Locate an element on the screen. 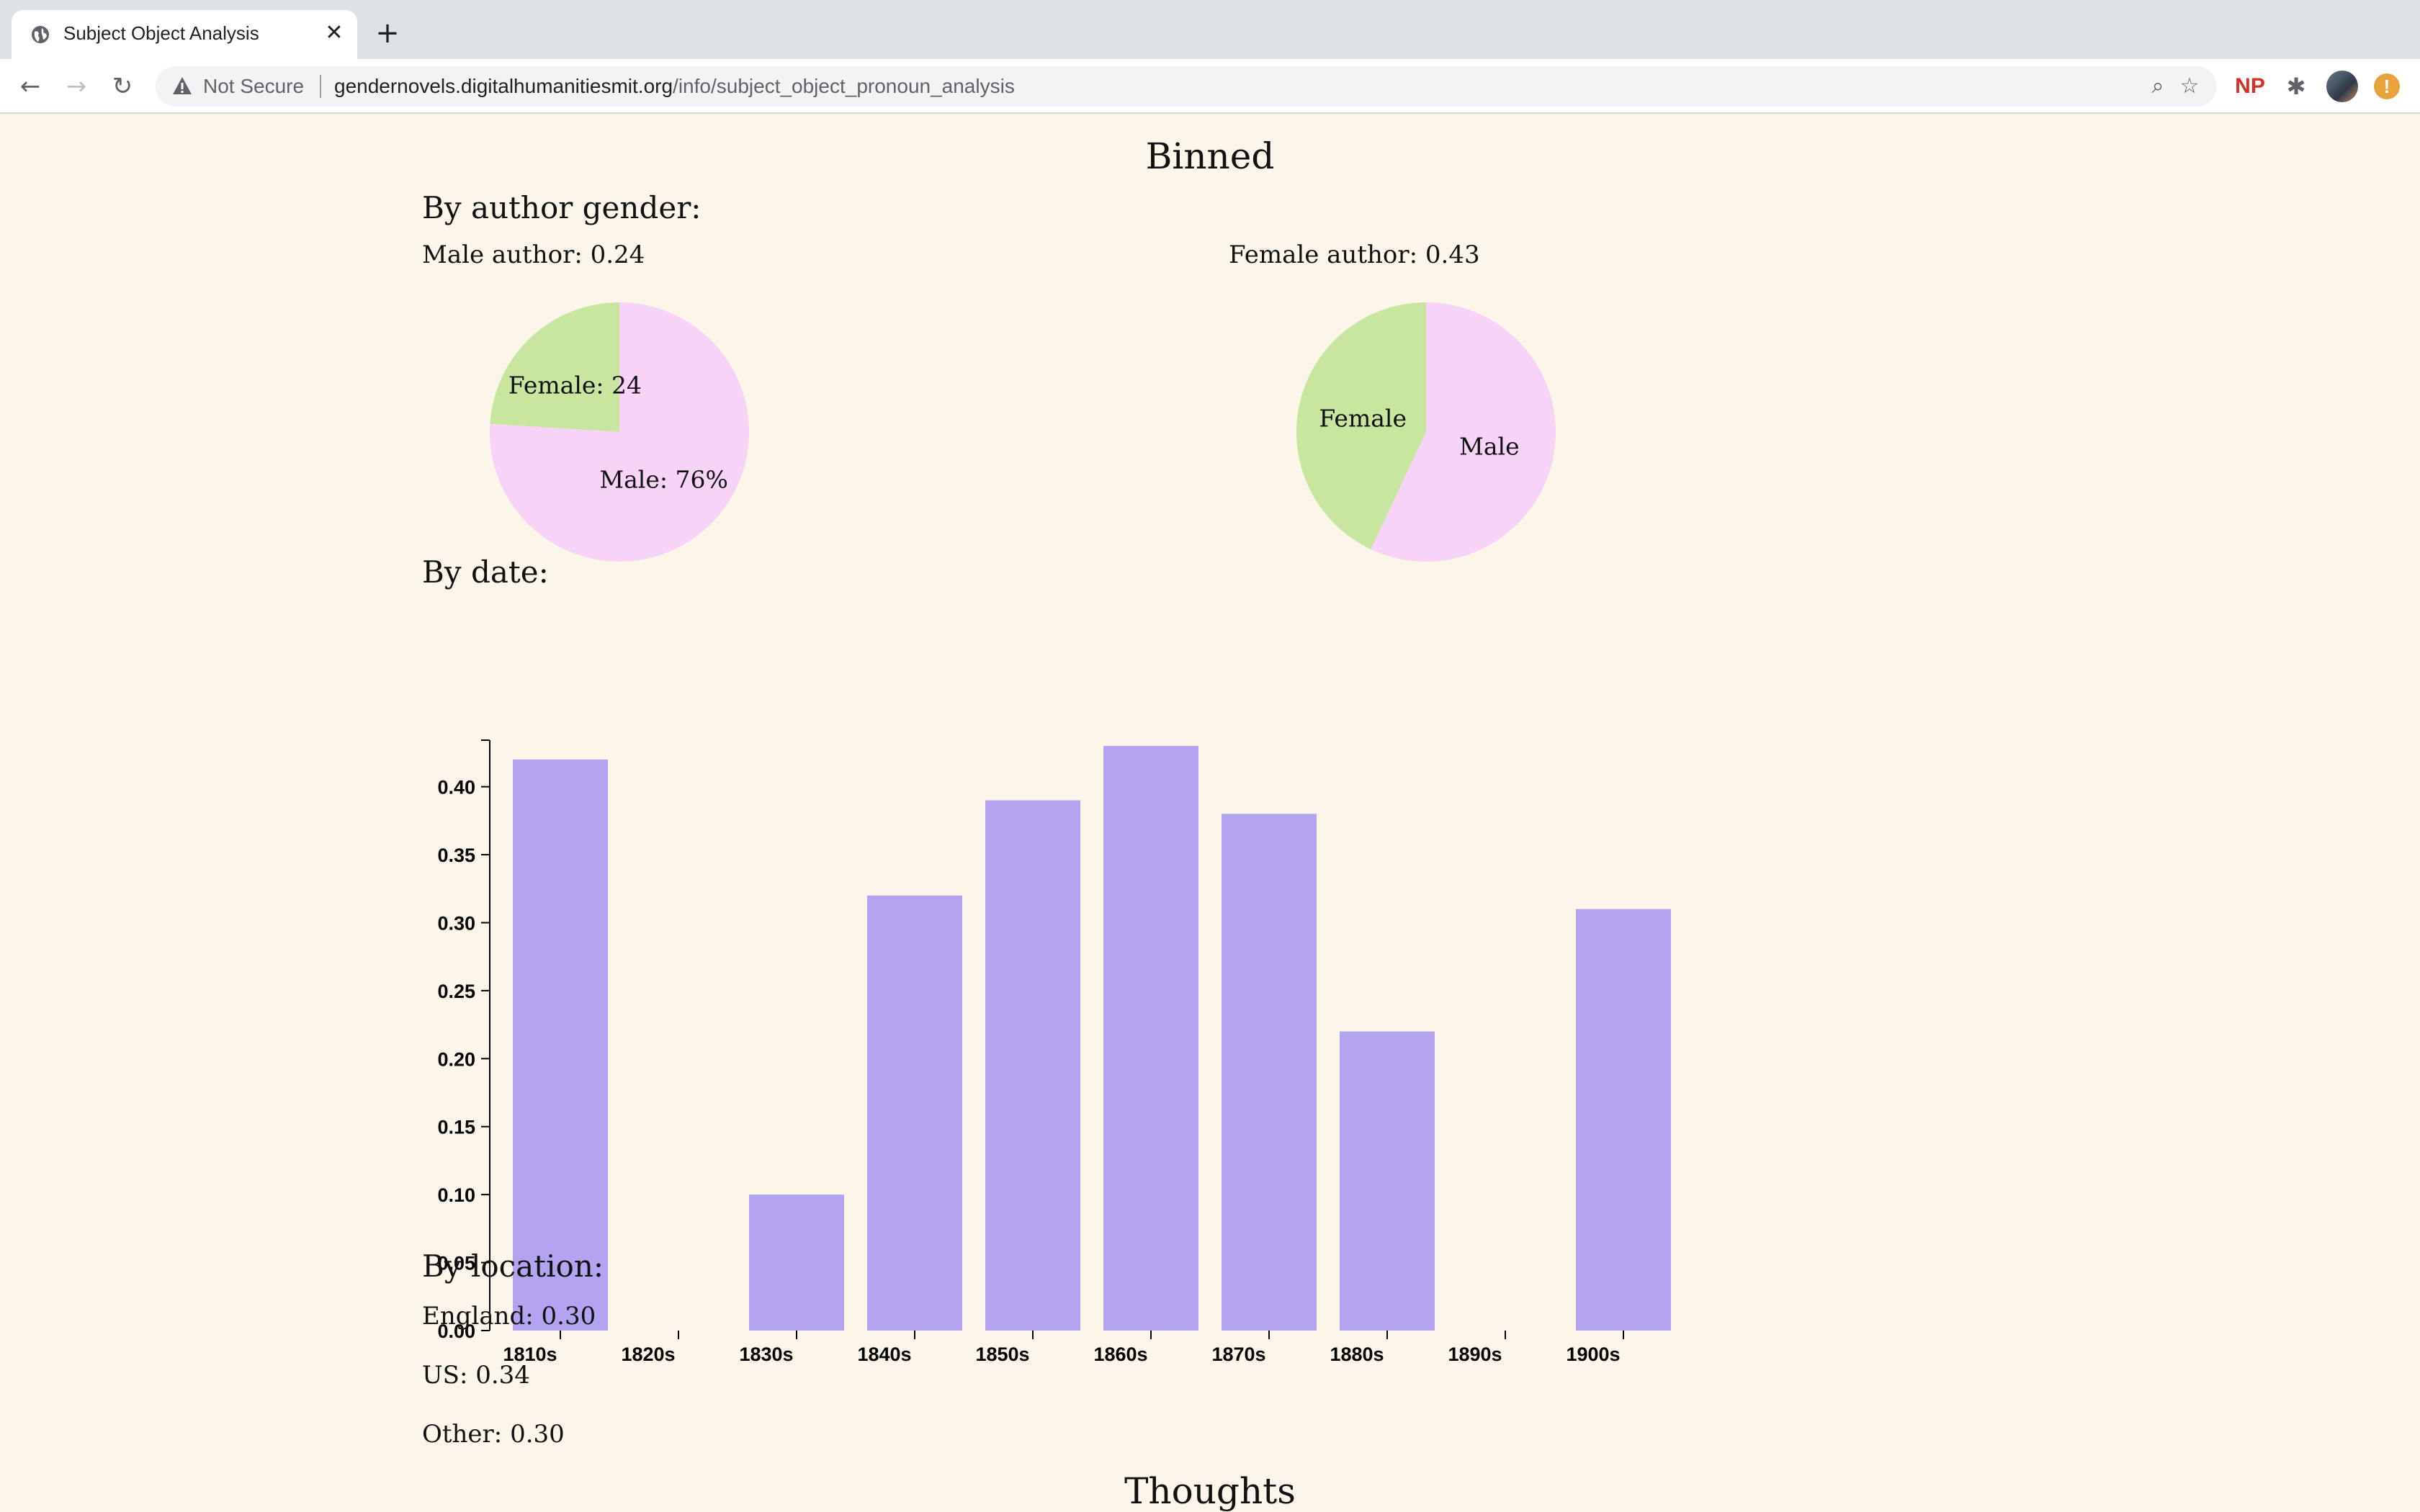  female-author-pie-chart: Female Male is located at coordinates (1426, 432).